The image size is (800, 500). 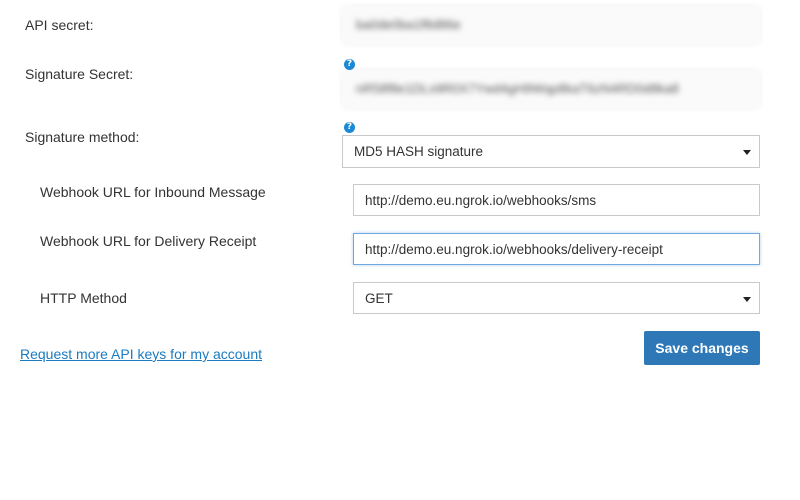 What do you see at coordinates (83, 298) in the screenshot?
I see `http-method-label: HTTP Method` at bounding box center [83, 298].